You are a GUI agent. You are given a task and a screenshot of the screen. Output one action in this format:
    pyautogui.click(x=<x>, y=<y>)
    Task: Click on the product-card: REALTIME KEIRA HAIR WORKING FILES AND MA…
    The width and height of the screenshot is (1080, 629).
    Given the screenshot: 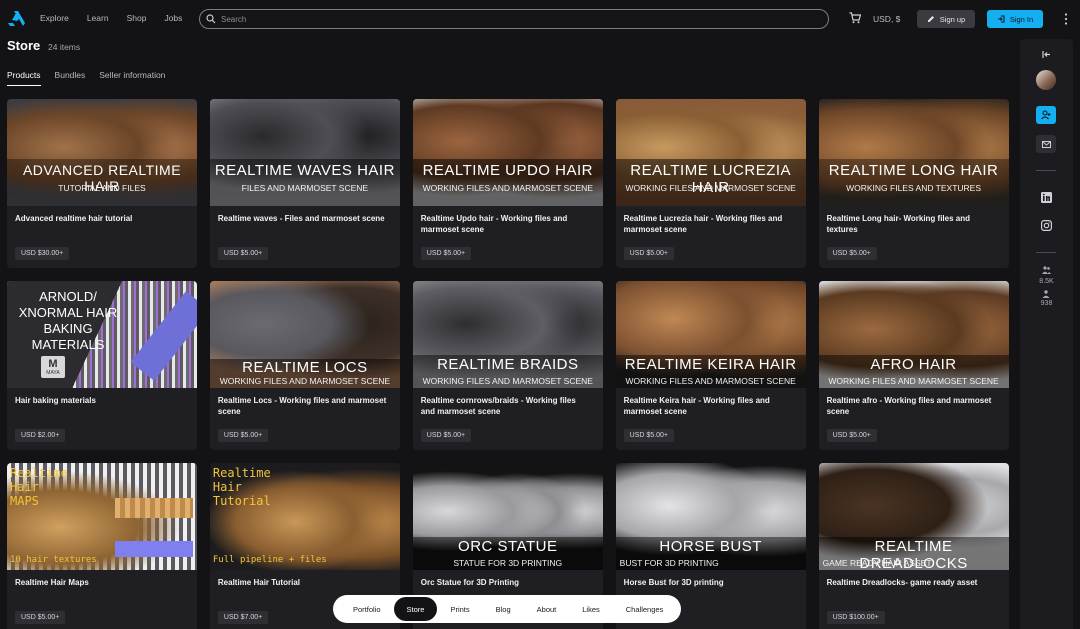 What is the action you would take?
    pyautogui.click(x=710, y=365)
    